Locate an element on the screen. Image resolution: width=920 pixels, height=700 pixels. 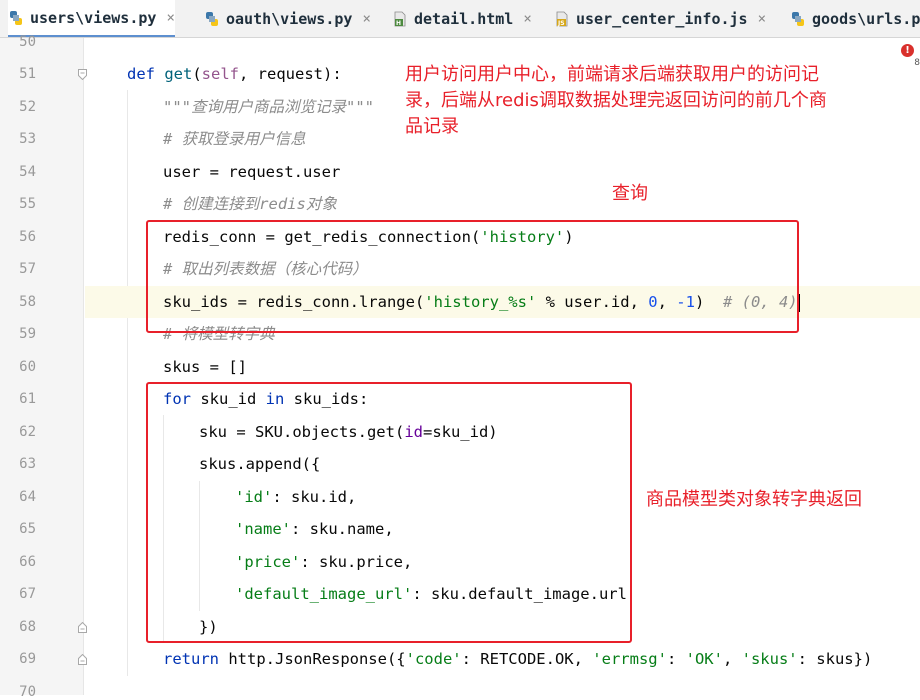
annotation-line: 品记录 is located at coordinates (432, 126).